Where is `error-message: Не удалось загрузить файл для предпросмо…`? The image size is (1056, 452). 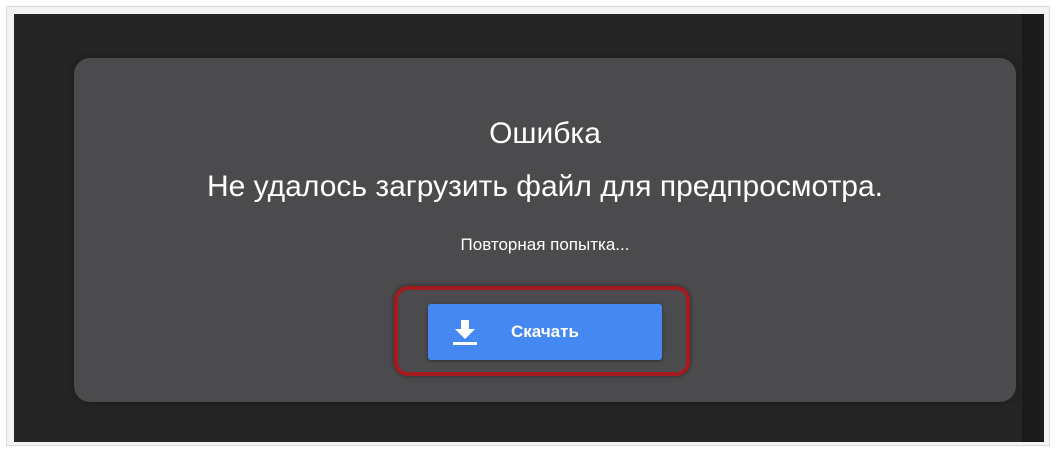 error-message: Не удалось загрузить файл для предпросмо… is located at coordinates (545, 186).